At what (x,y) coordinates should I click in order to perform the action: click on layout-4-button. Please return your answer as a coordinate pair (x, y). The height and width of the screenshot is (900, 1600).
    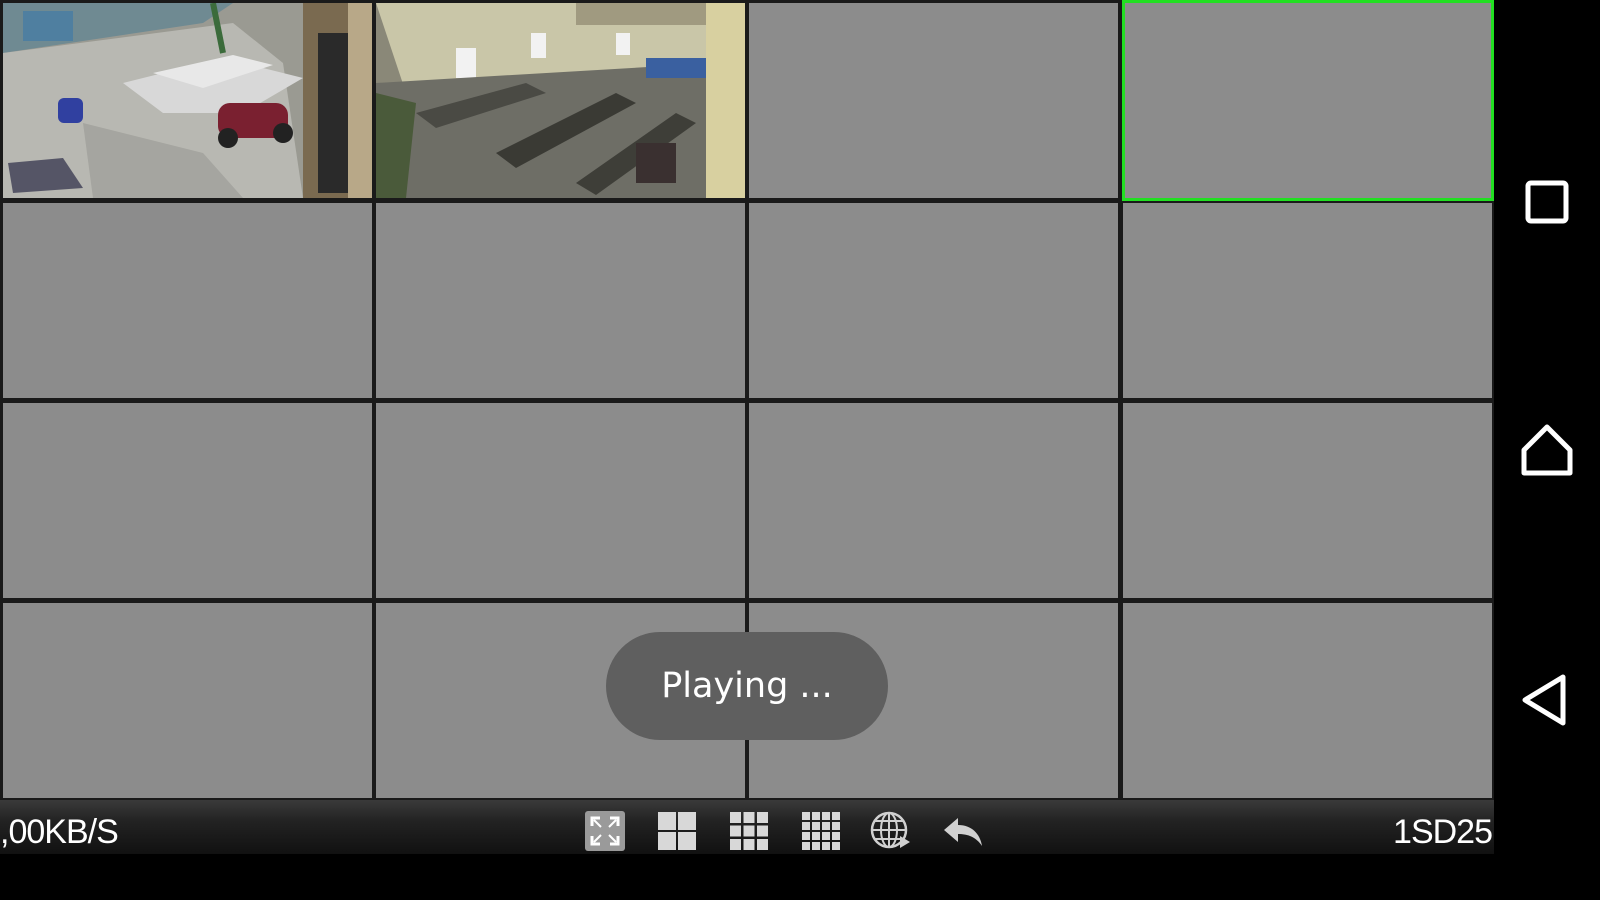
    Looking at the image, I should click on (677, 831).